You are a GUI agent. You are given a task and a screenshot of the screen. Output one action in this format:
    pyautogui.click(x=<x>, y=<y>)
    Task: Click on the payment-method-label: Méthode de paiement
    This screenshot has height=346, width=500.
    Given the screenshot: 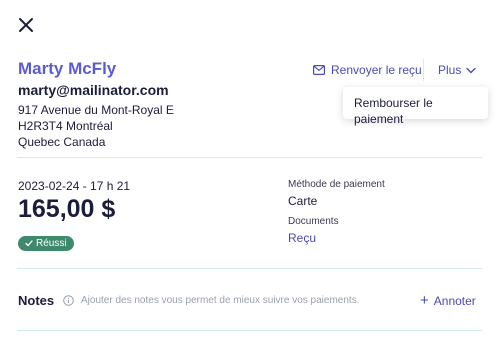 What is the action you would take?
    pyautogui.click(x=336, y=184)
    